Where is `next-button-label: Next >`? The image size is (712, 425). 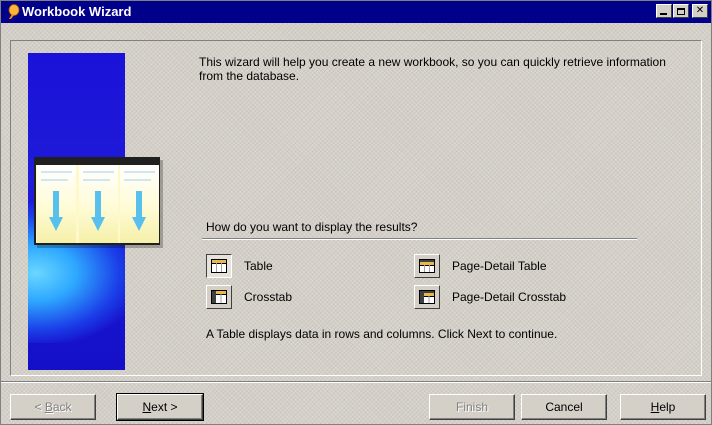 next-button-label: Next > is located at coordinates (160, 407).